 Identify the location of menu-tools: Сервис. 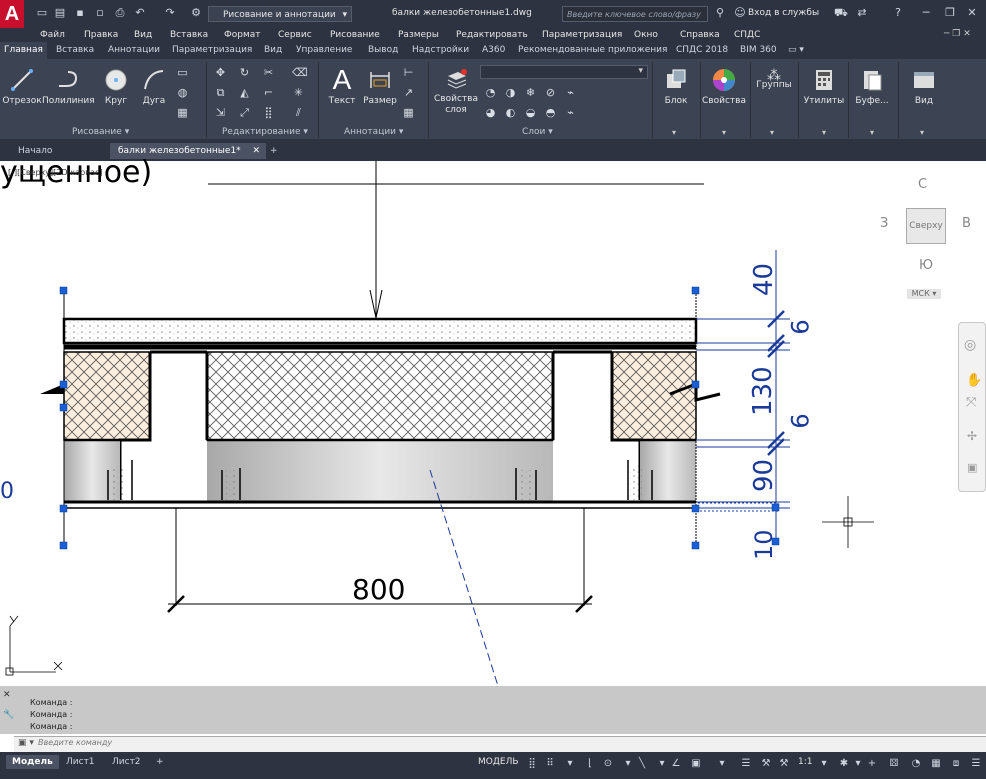
(295, 35).